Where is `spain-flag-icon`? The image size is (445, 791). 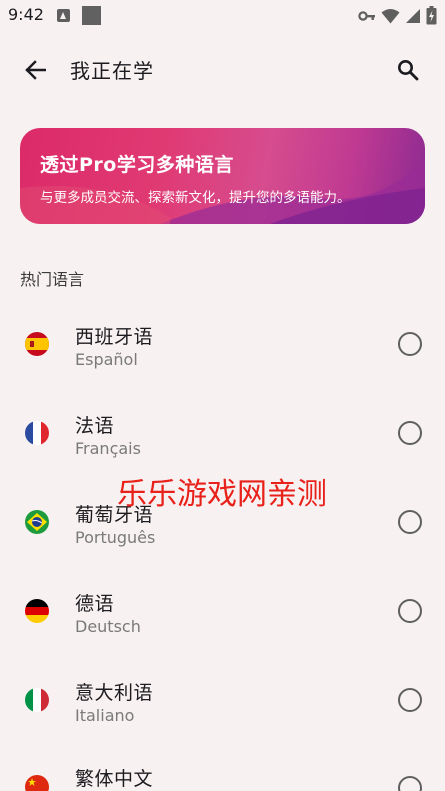 spain-flag-icon is located at coordinates (37, 344).